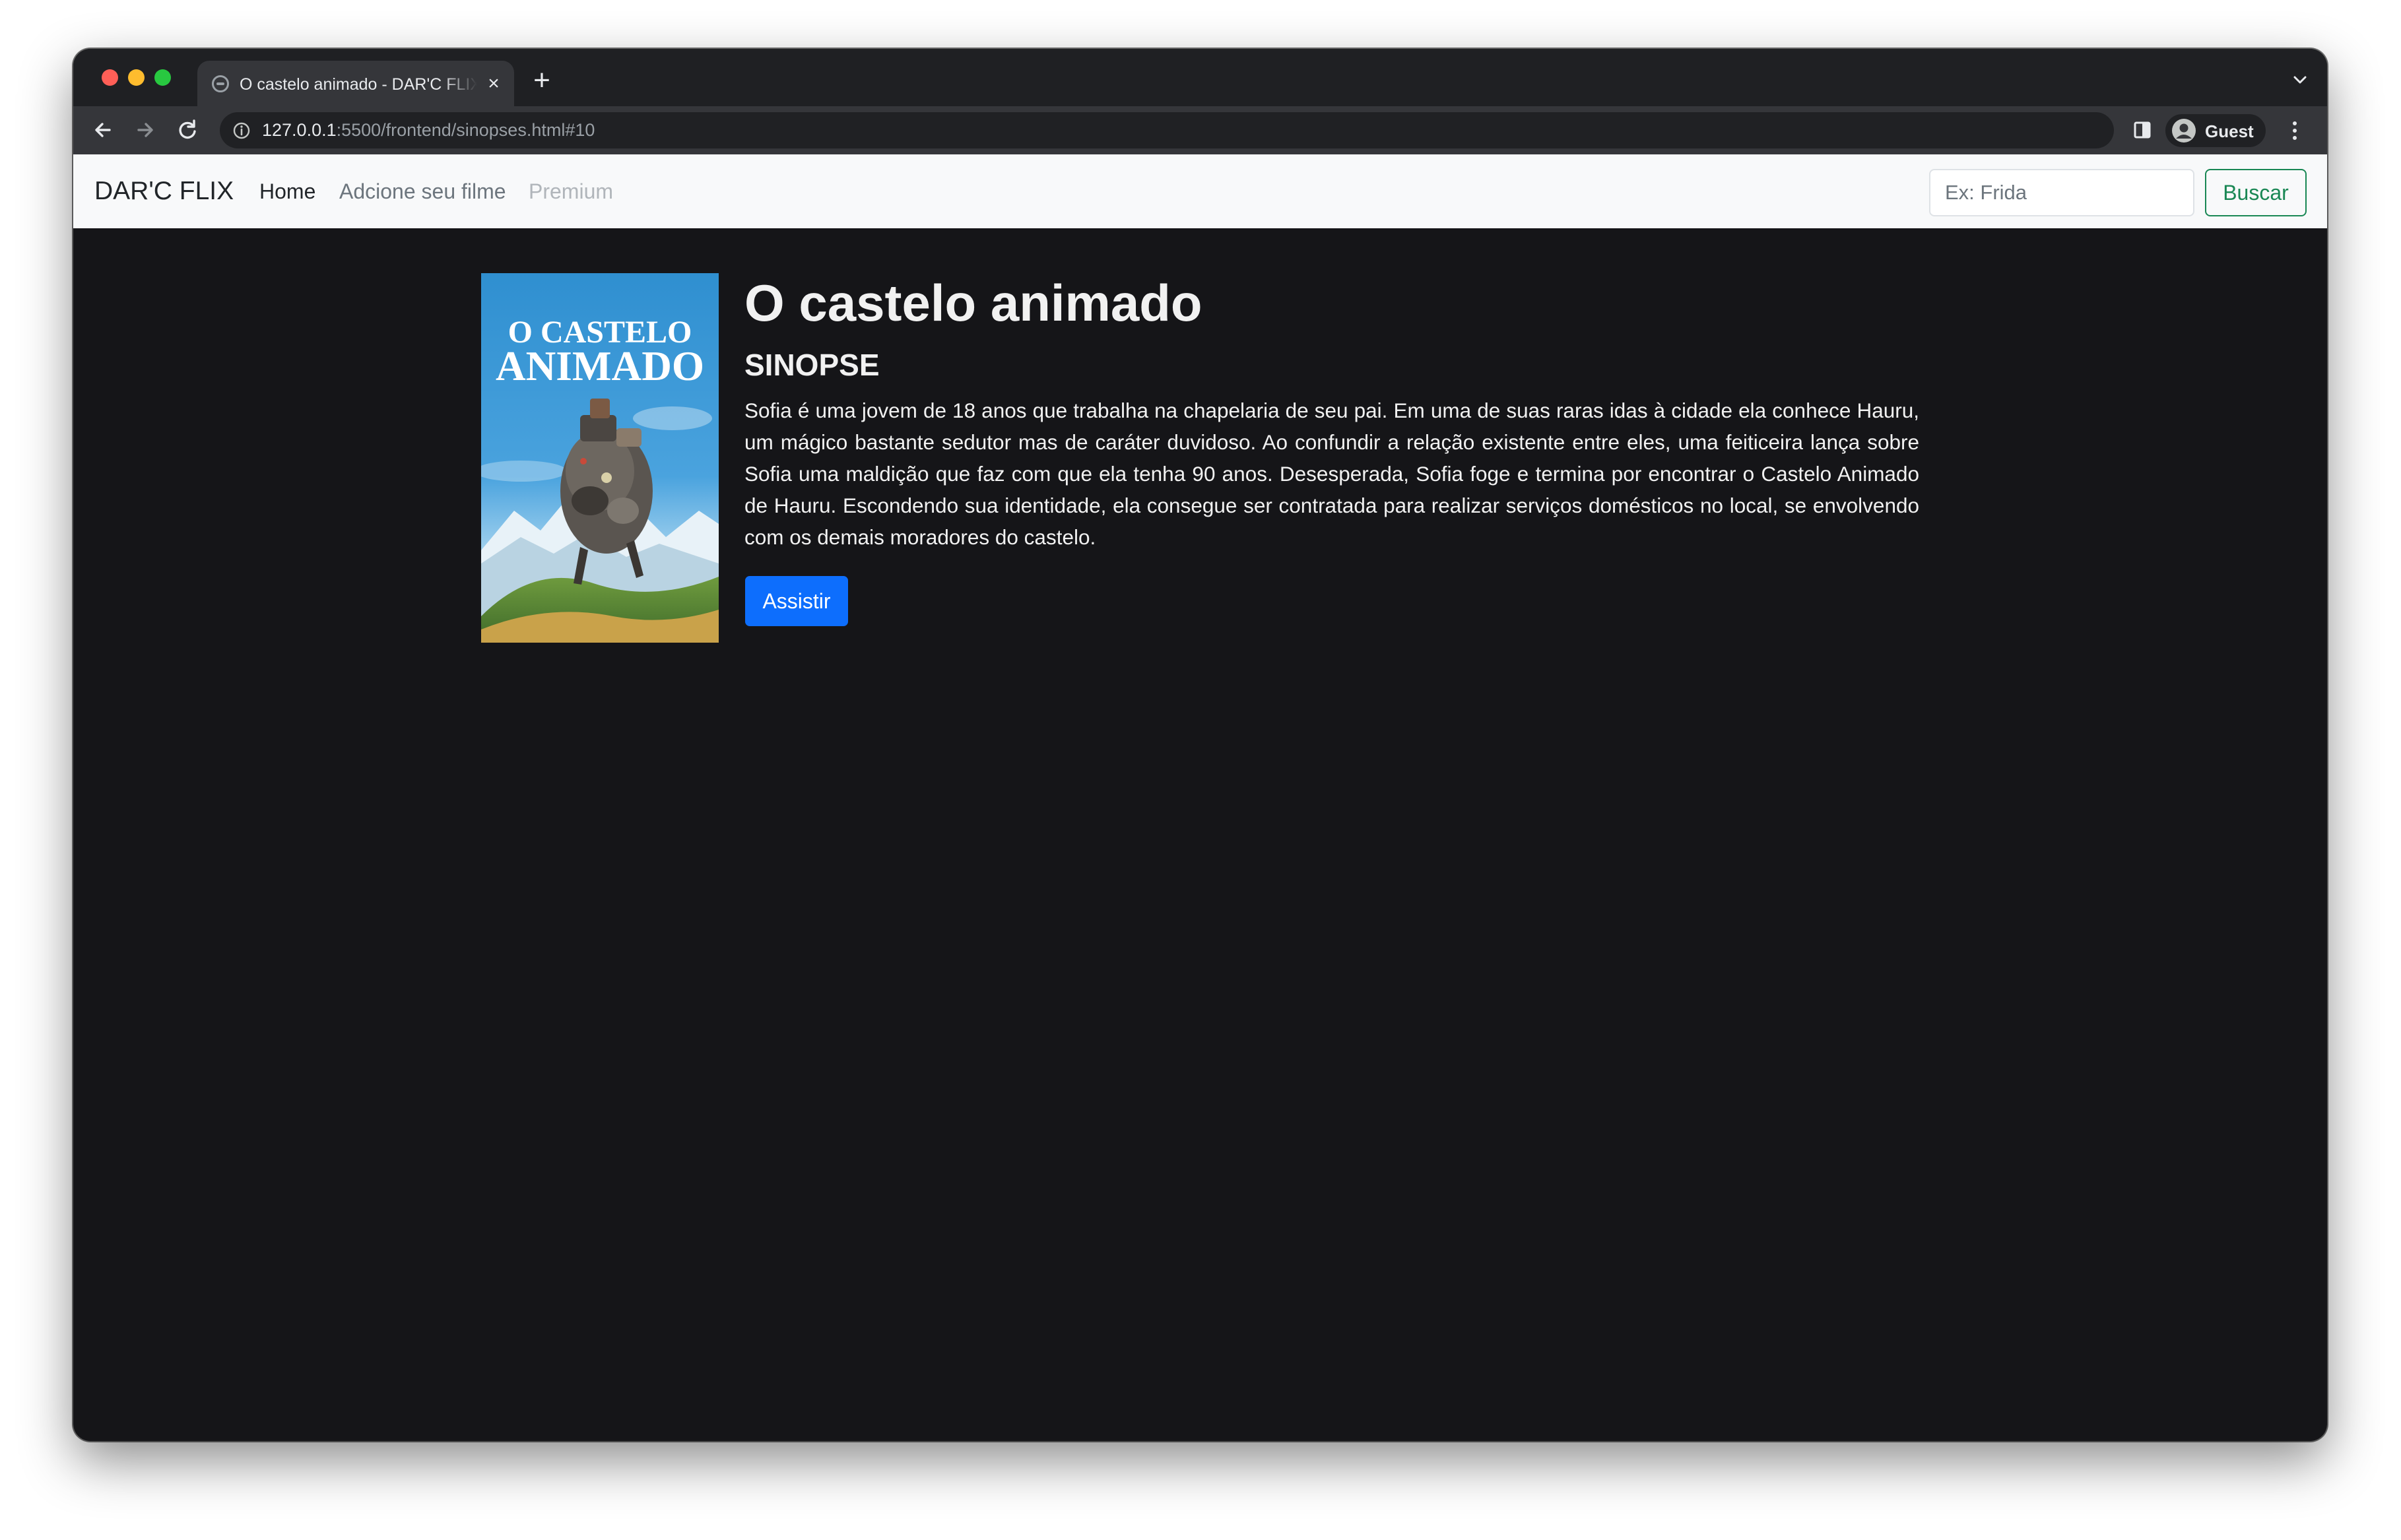 The width and height of the screenshot is (2401, 1540). Describe the element at coordinates (797, 601) in the screenshot. I see `watch-button: Assistir` at that location.